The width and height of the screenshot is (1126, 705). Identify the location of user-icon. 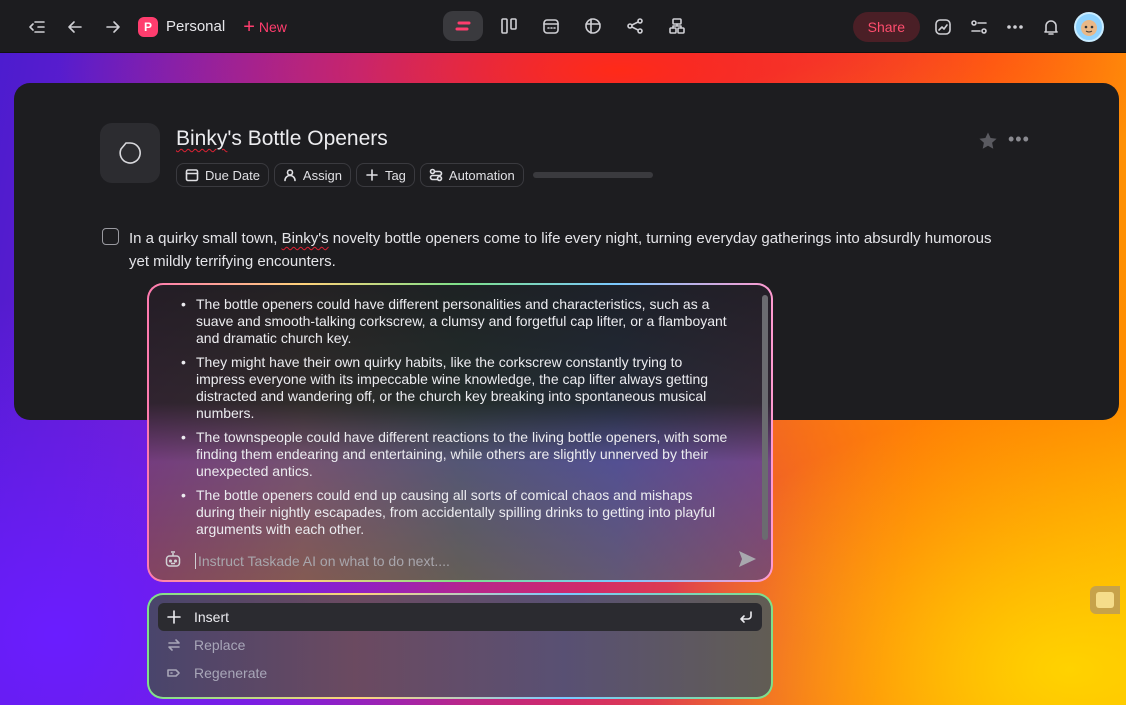
(290, 175).